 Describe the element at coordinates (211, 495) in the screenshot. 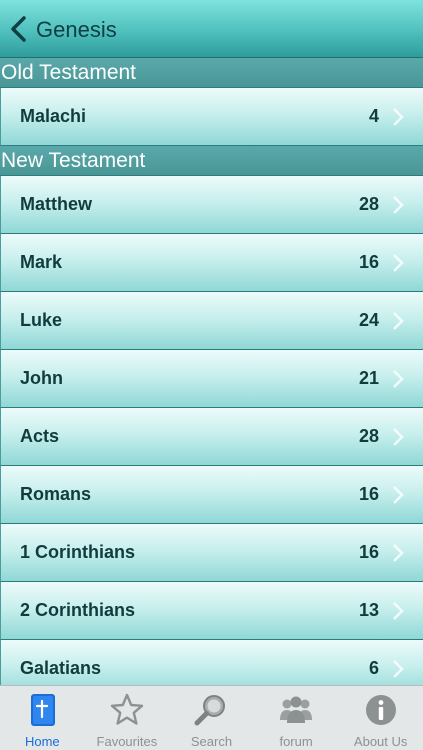

I see `book-row-romans: Romans 16` at that location.